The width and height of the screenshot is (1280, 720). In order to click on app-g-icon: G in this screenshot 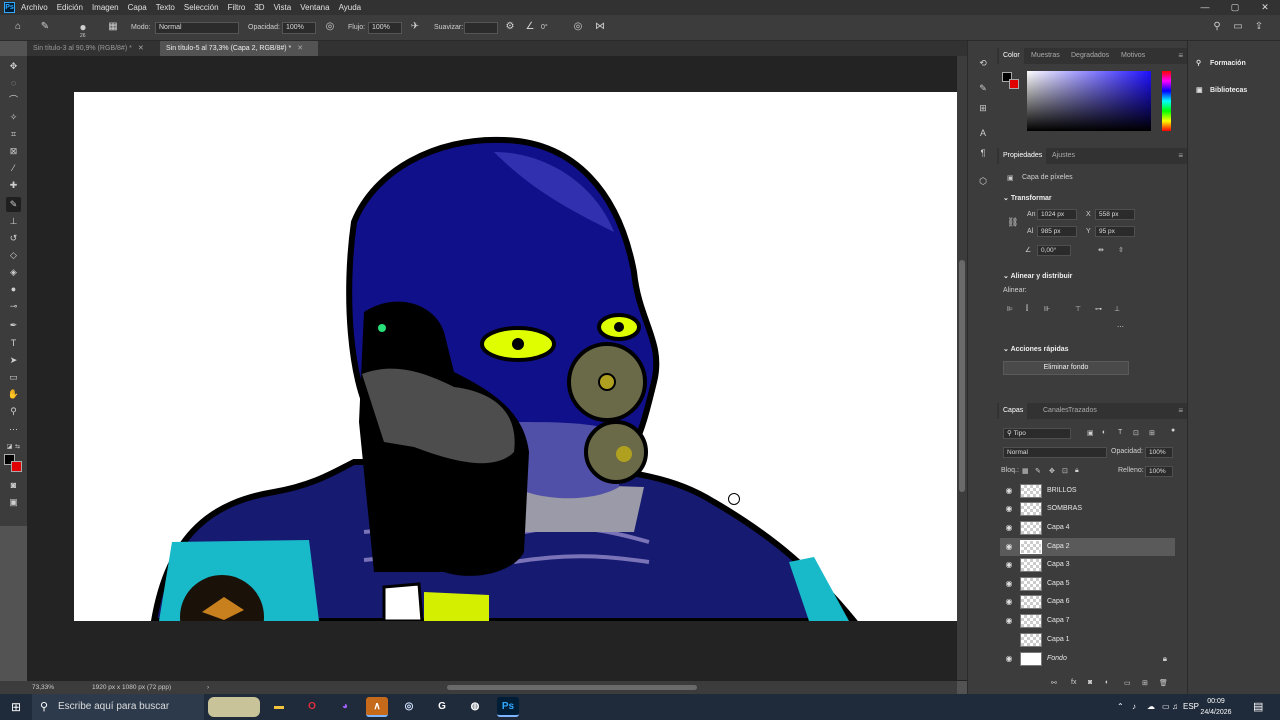, I will do `click(442, 707)`.